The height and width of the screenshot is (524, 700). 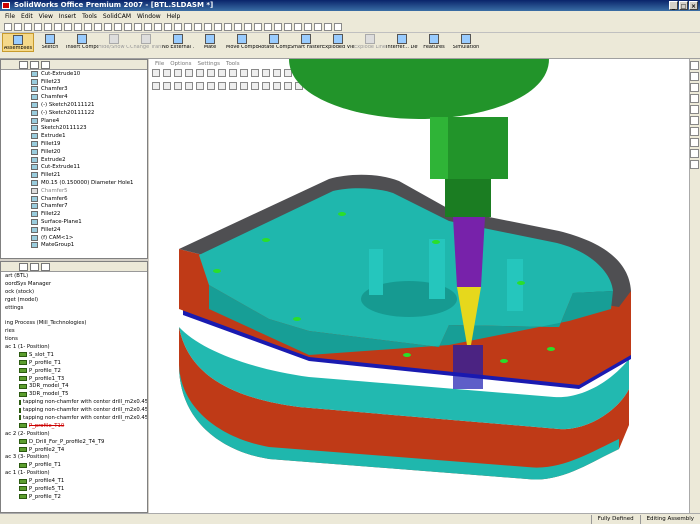 What do you see at coordinates (27, 16) in the screenshot?
I see `menu-edit: Edit` at bounding box center [27, 16].